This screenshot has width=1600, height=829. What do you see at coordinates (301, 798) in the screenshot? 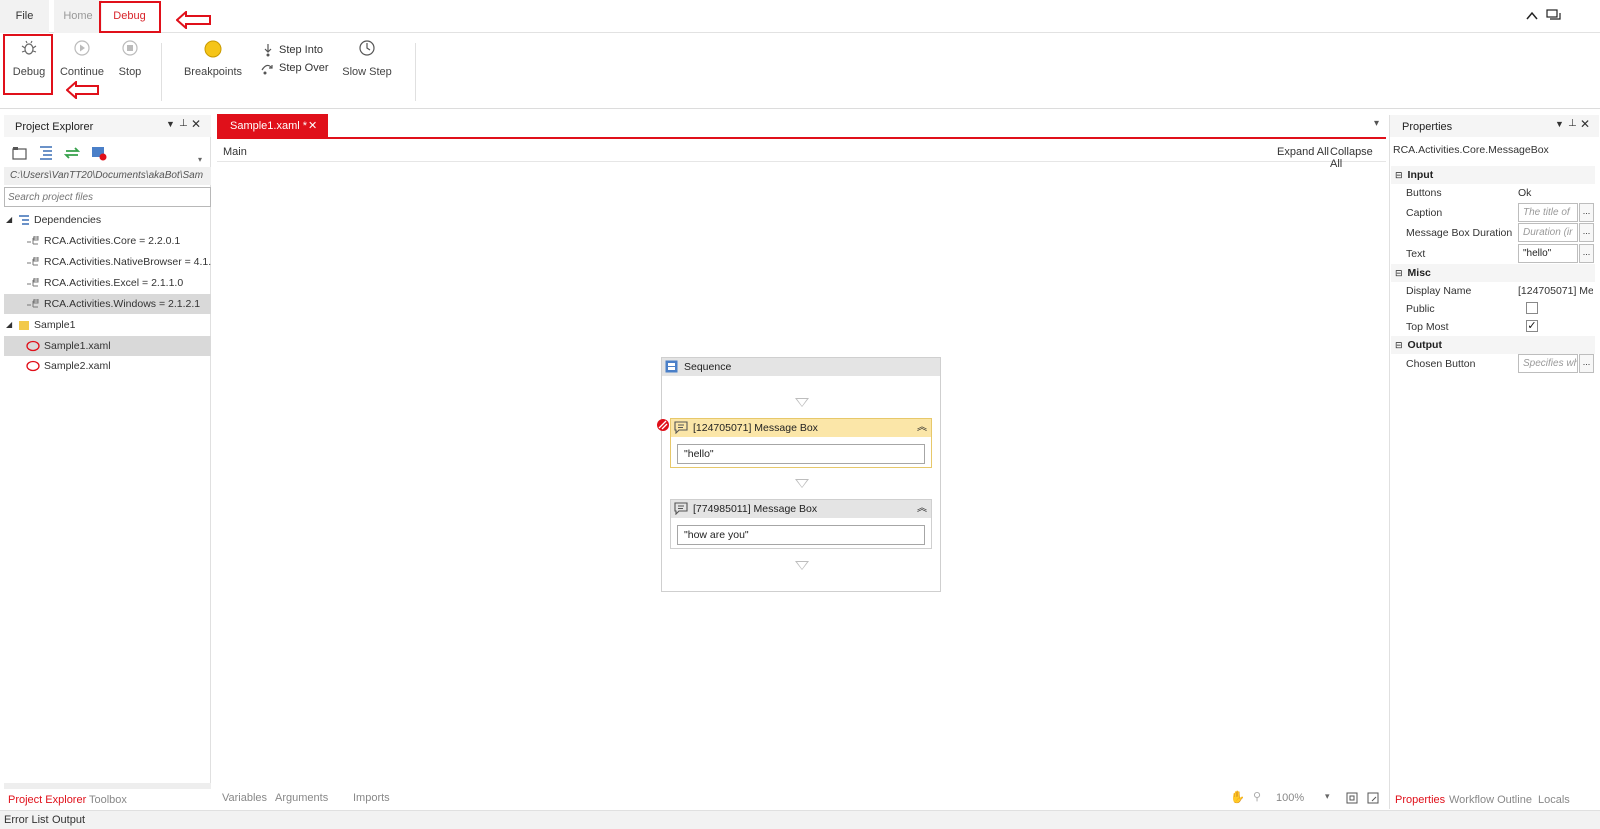
I see `arguments-tab: Arguments` at bounding box center [301, 798].